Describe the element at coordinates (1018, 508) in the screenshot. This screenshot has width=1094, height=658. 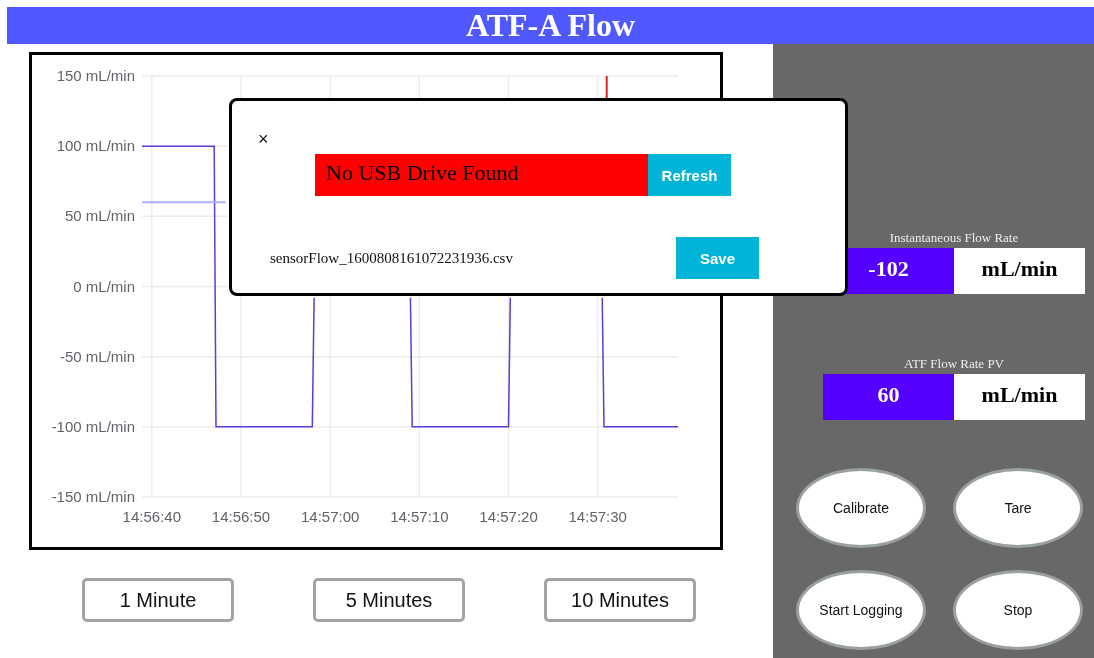
I see `action-button: Tare` at that location.